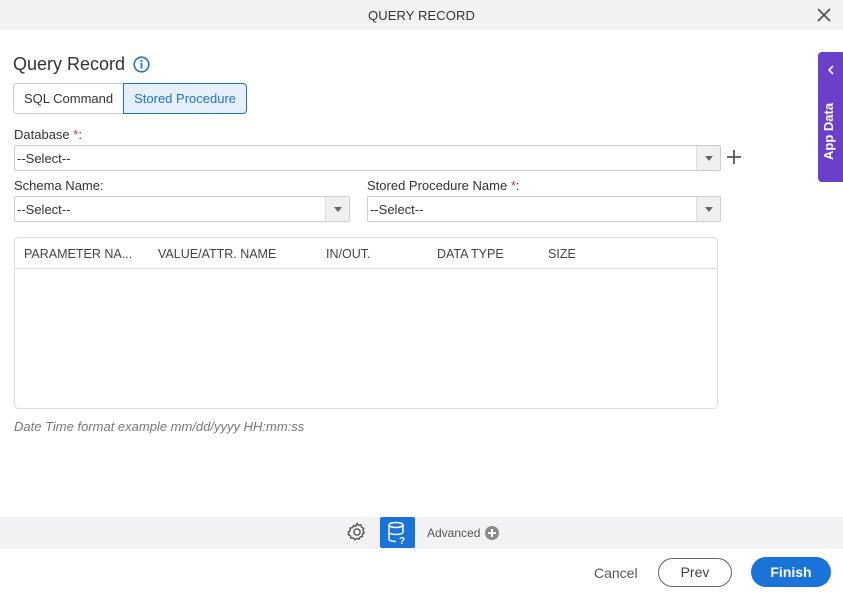 Image resolution: width=843 pixels, height=597 pixels. Describe the element at coordinates (185, 98) in the screenshot. I see `tab-stored-procedure: Stored Procedure` at that location.